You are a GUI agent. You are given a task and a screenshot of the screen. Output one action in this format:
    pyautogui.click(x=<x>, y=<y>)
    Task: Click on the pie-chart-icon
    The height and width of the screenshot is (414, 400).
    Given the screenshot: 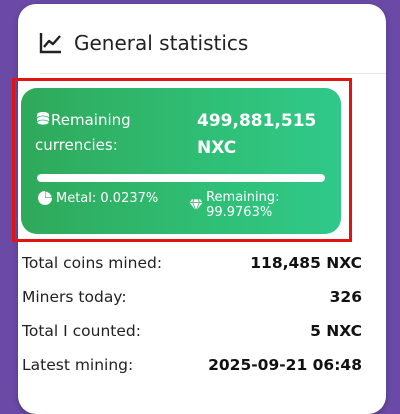 What is the action you would take?
    pyautogui.click(x=45, y=198)
    